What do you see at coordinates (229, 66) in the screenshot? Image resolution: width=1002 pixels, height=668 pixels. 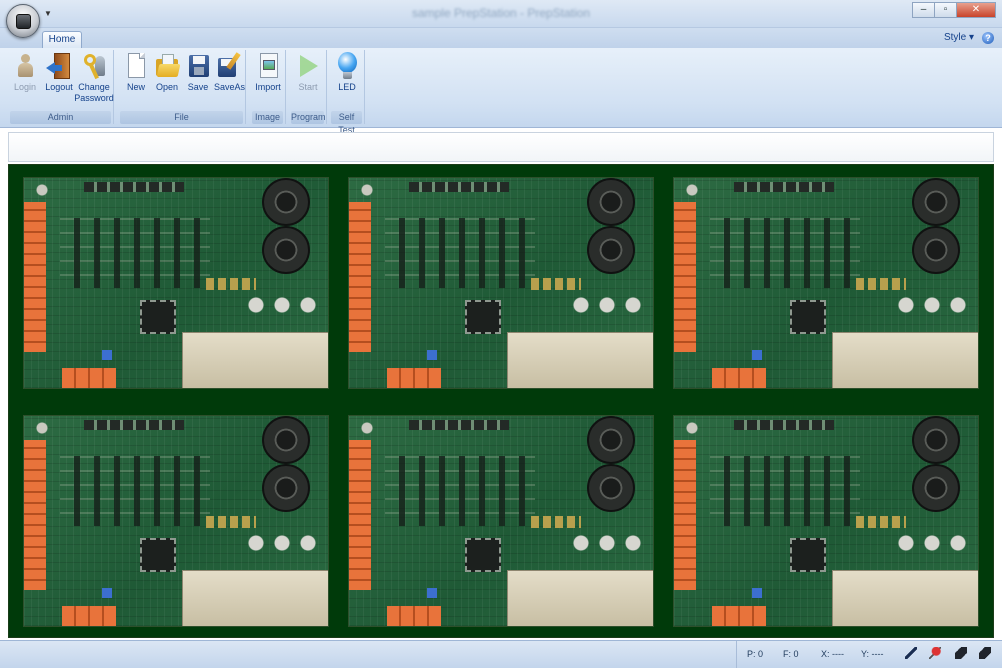 I see `save-as-icon` at bounding box center [229, 66].